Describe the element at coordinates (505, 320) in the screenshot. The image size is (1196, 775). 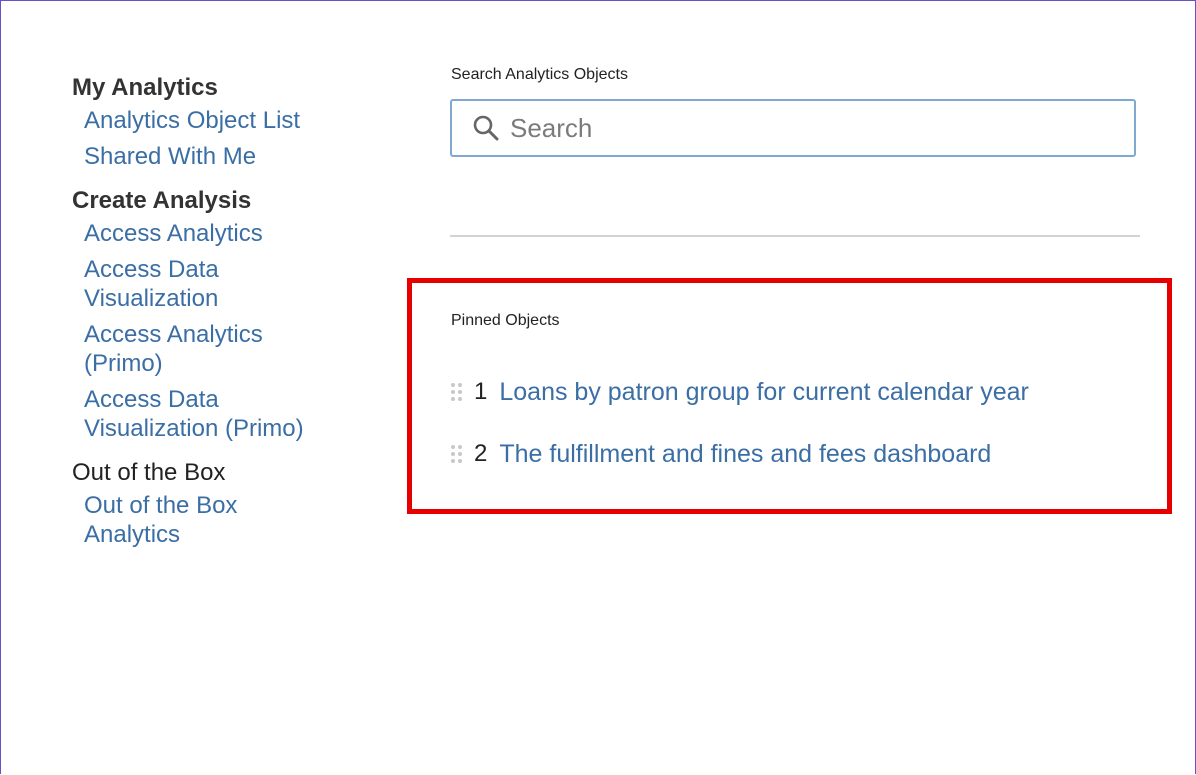
I see `pinned-objects-title: Pinned Objects` at that location.